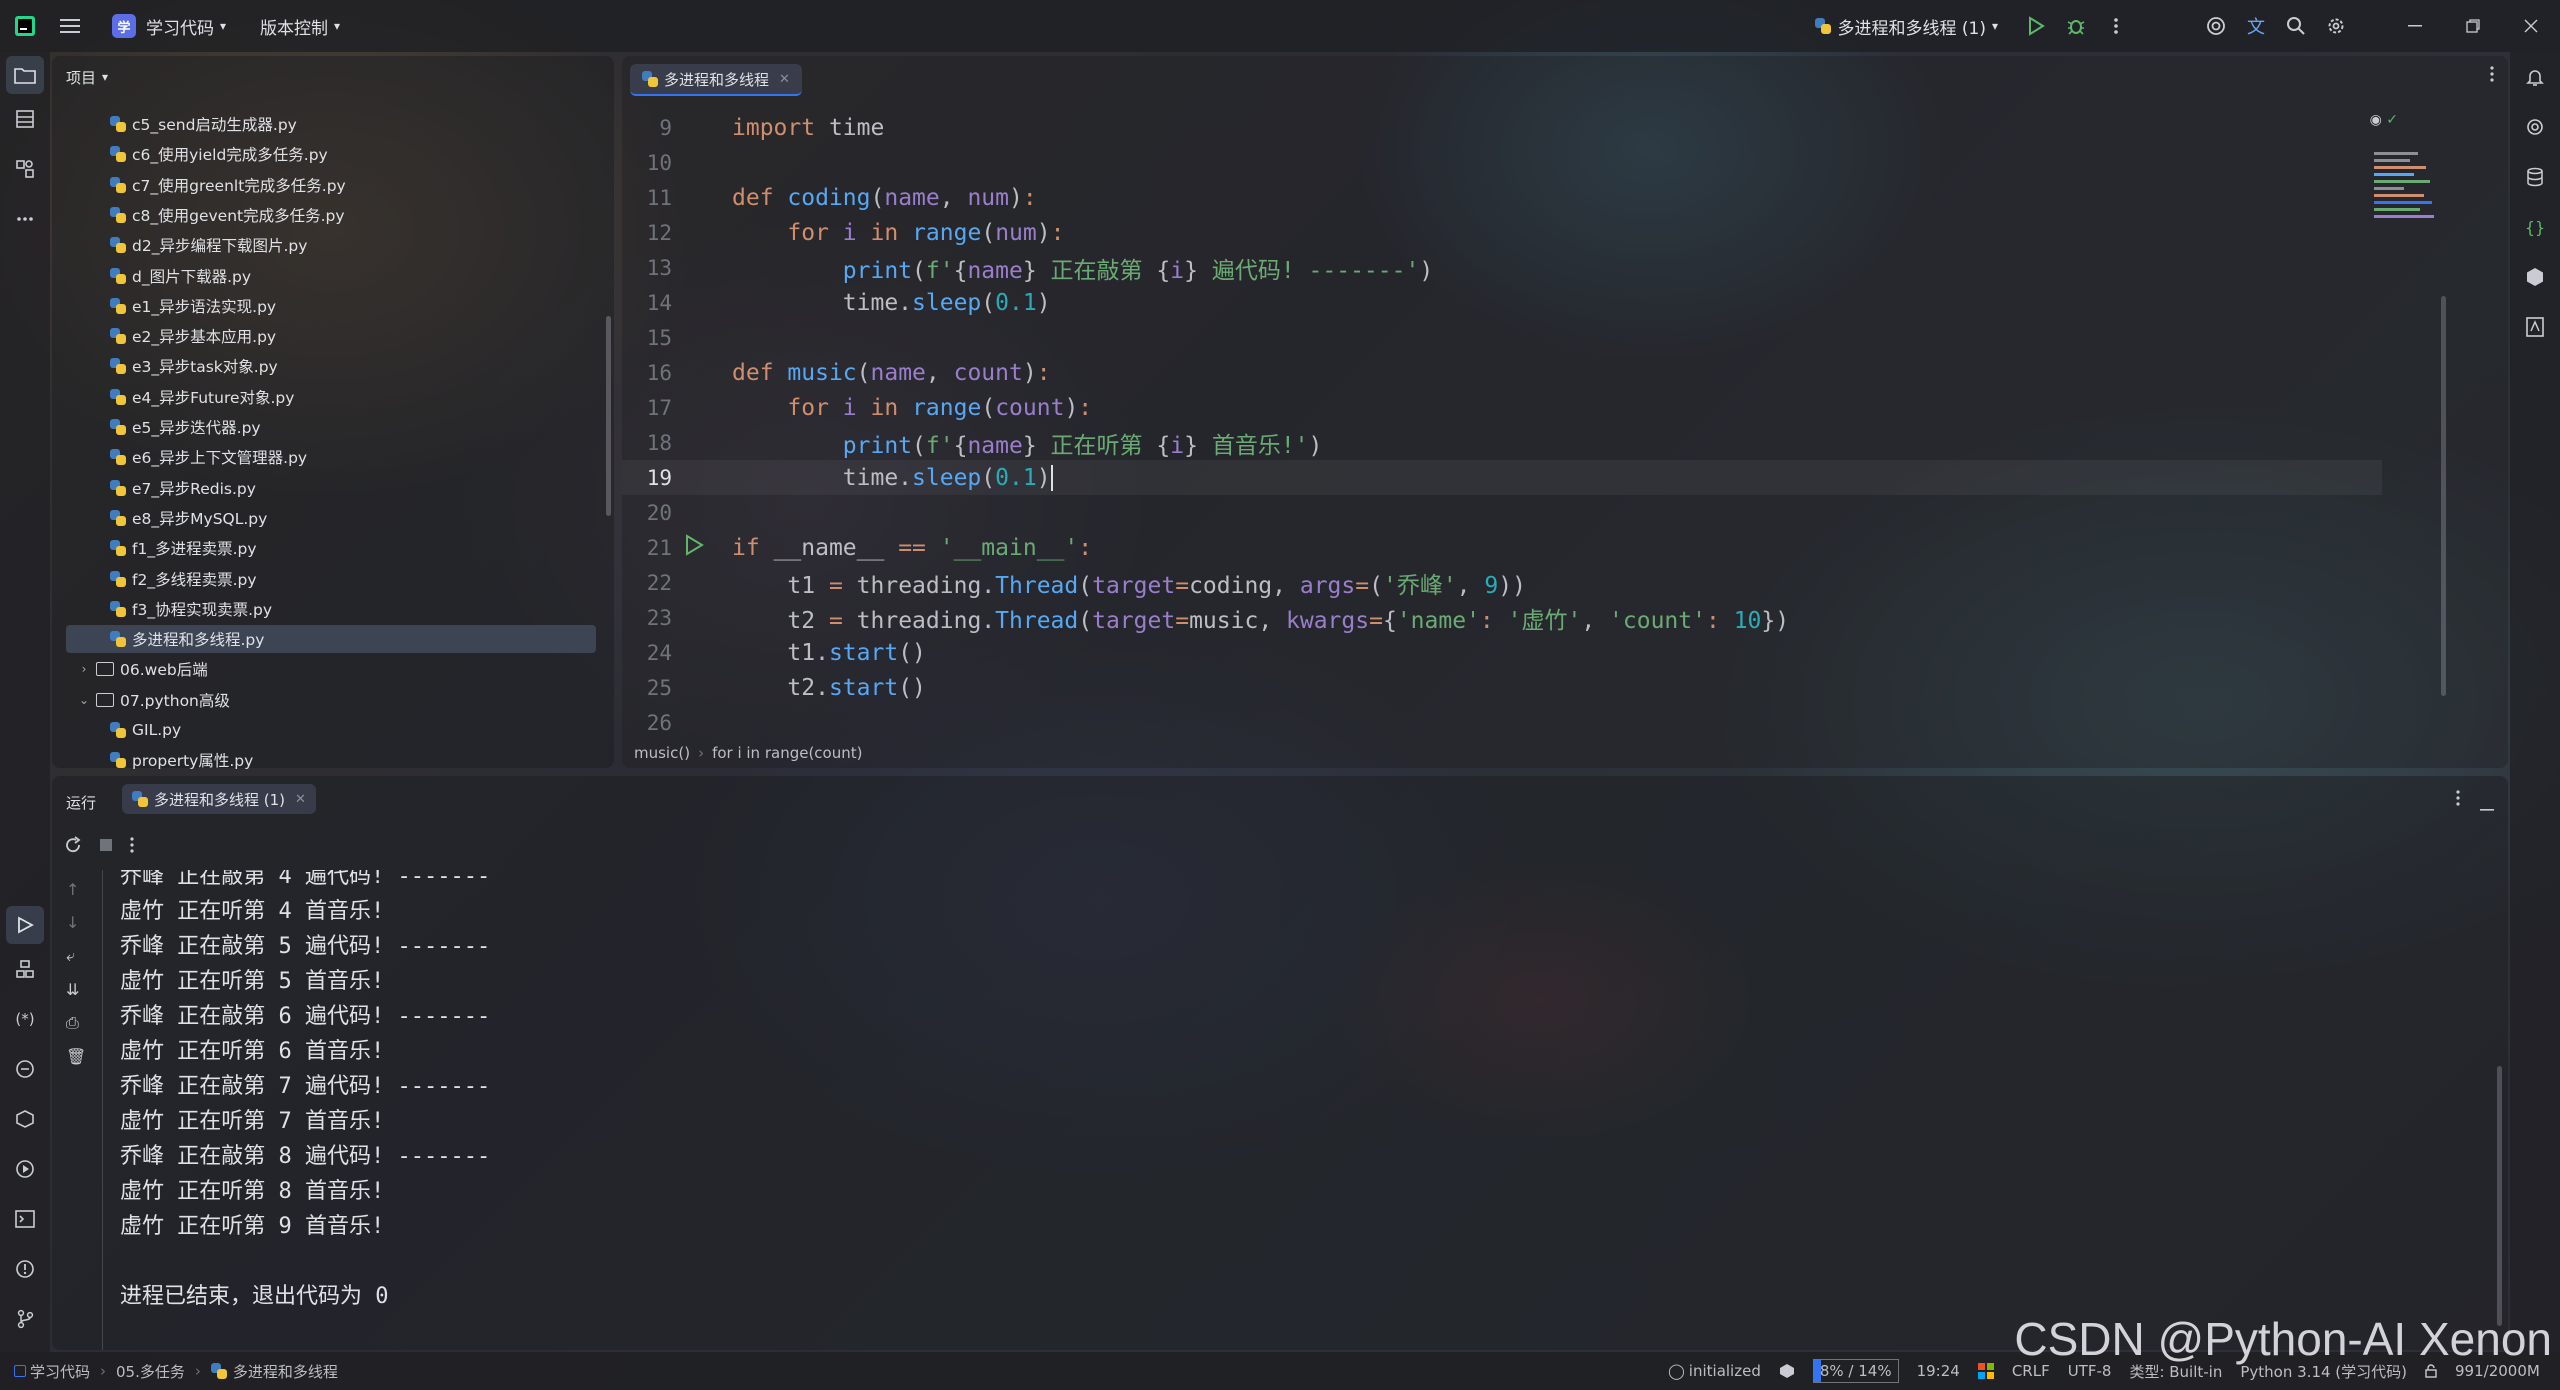  What do you see at coordinates (305, 1086) in the screenshot?
I see `console-line: 乔峰 正在敲第 7 遍代码! -------` at bounding box center [305, 1086].